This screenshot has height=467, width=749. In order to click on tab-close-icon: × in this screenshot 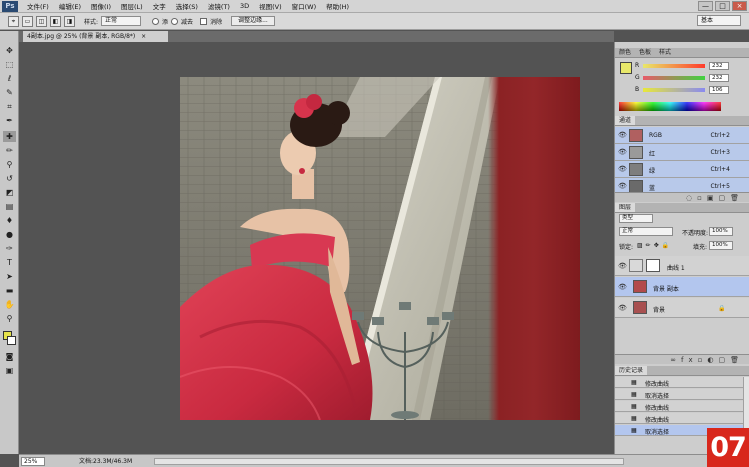, I will do `click(143, 36)`.